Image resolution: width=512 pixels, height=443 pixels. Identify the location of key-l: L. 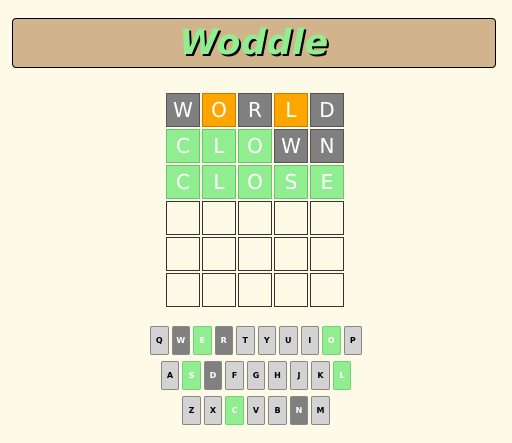
(342, 375).